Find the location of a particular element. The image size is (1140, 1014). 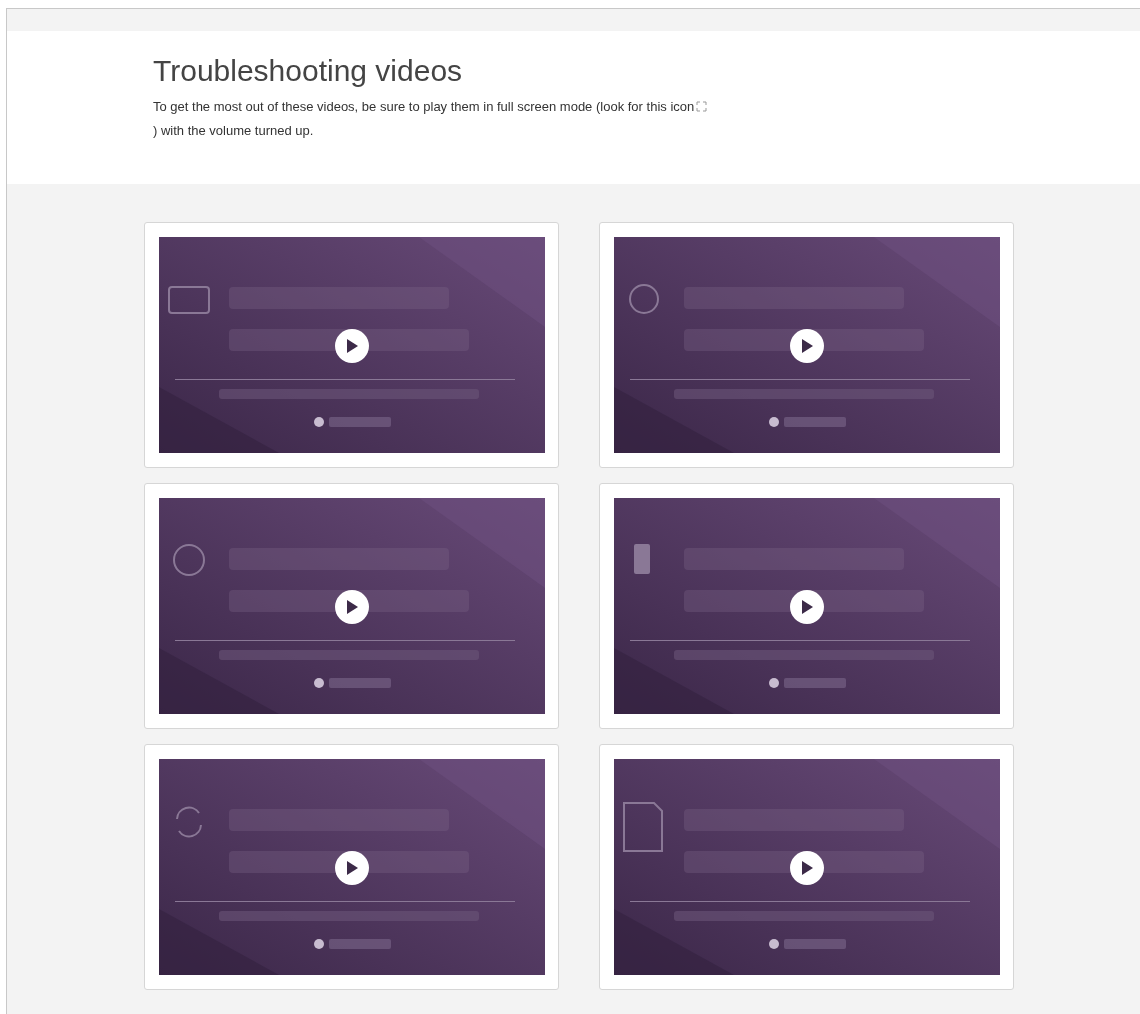

fullscreen-icon is located at coordinates (702, 106).